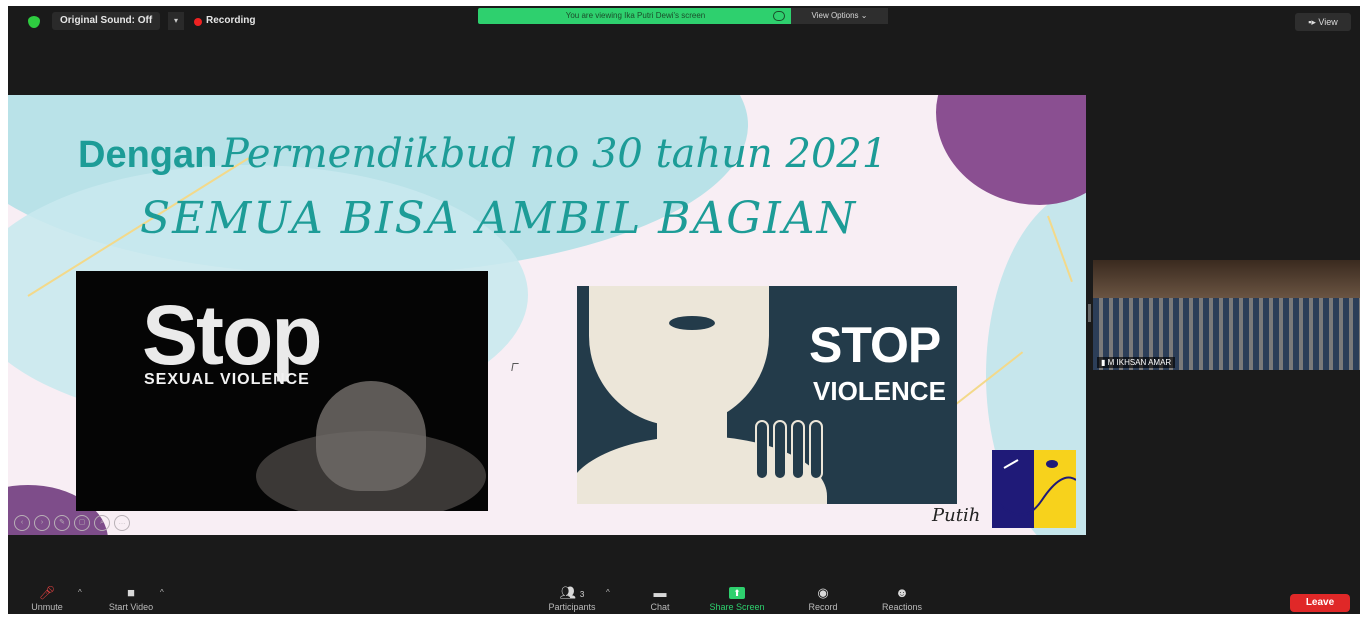  I want to click on participants-button: 👥︎ 3 Participants, so click(572, 598).